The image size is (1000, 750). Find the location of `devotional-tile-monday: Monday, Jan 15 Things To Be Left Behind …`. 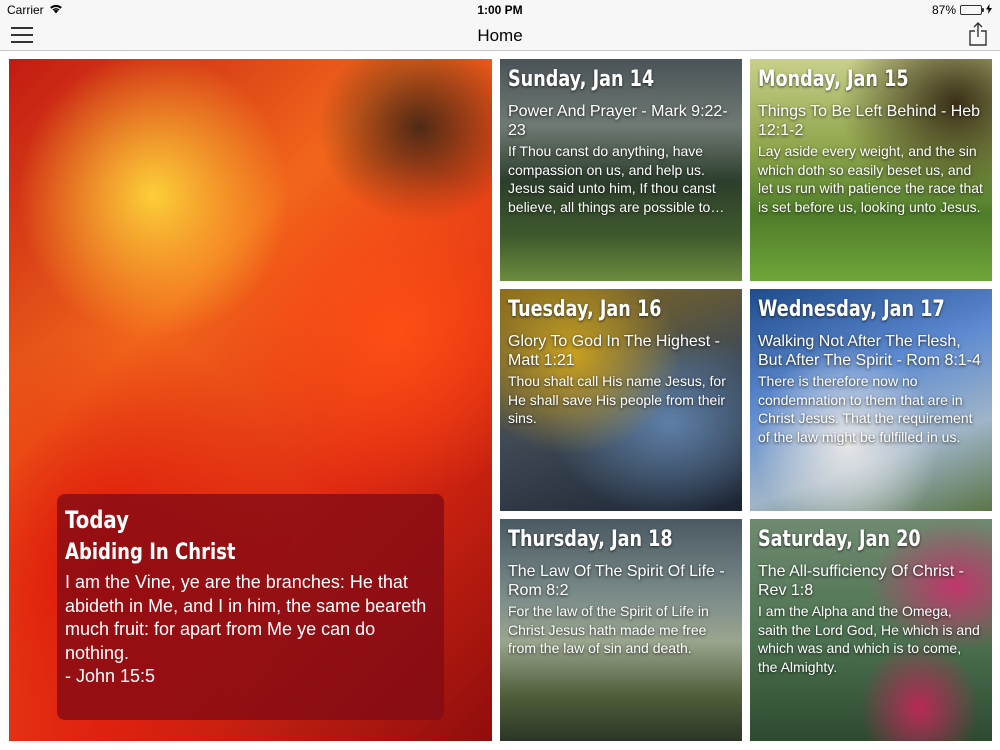

devotional-tile-monday: Monday, Jan 15 Things To Be Left Behind … is located at coordinates (871, 170).